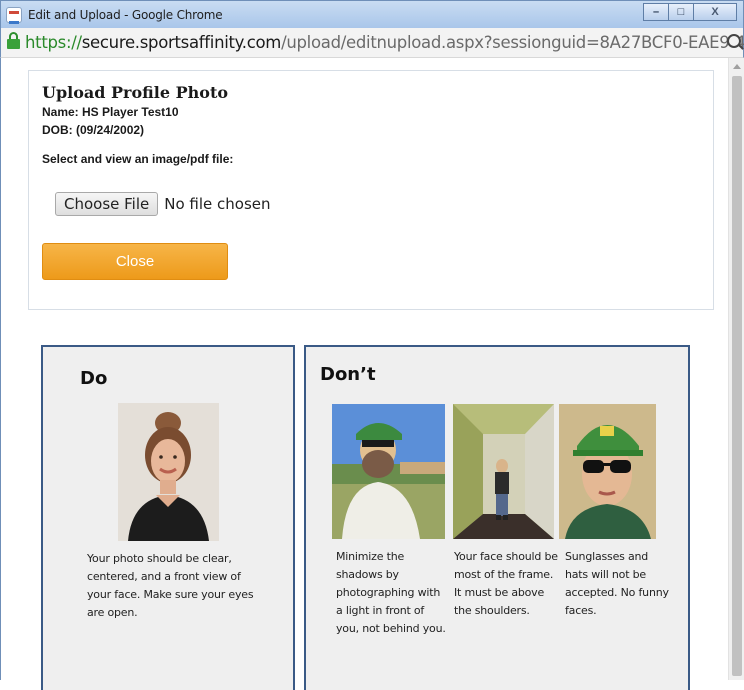 This screenshot has width=744, height=690. Describe the element at coordinates (737, 376) in the screenshot. I see `scroll-thumb` at that location.